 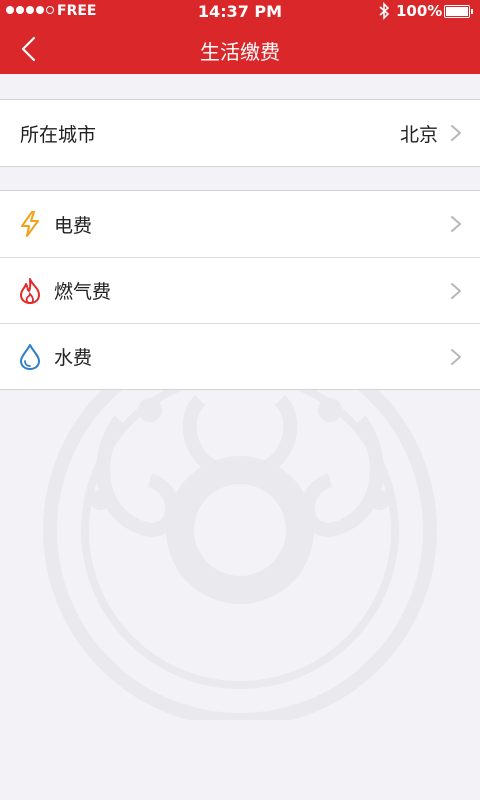 I want to click on navigation-bar: 生活缴费, so click(x=240, y=49).